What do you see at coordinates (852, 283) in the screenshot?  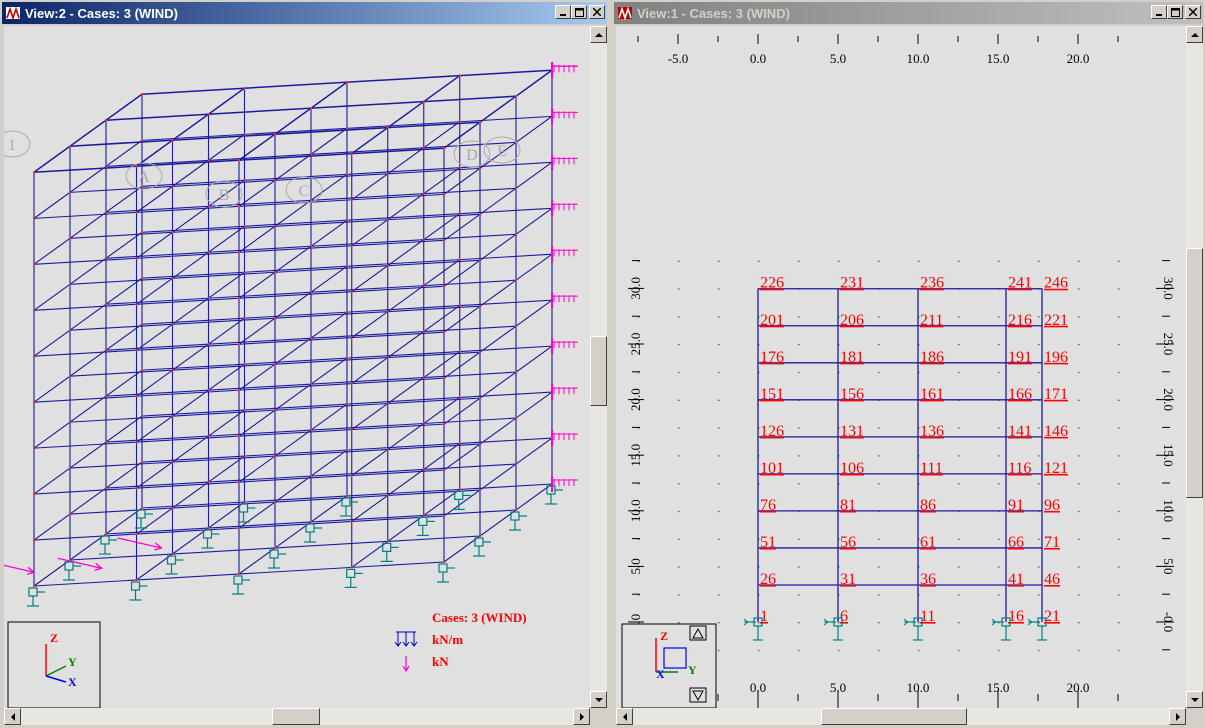 I see `node-label: 231` at bounding box center [852, 283].